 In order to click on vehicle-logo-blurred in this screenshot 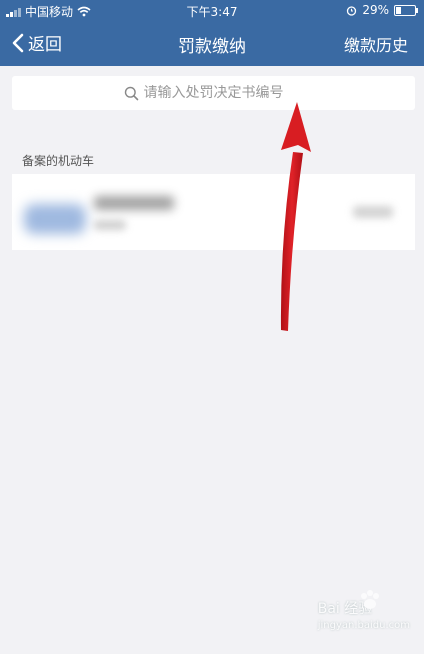, I will do `click(55, 219)`.